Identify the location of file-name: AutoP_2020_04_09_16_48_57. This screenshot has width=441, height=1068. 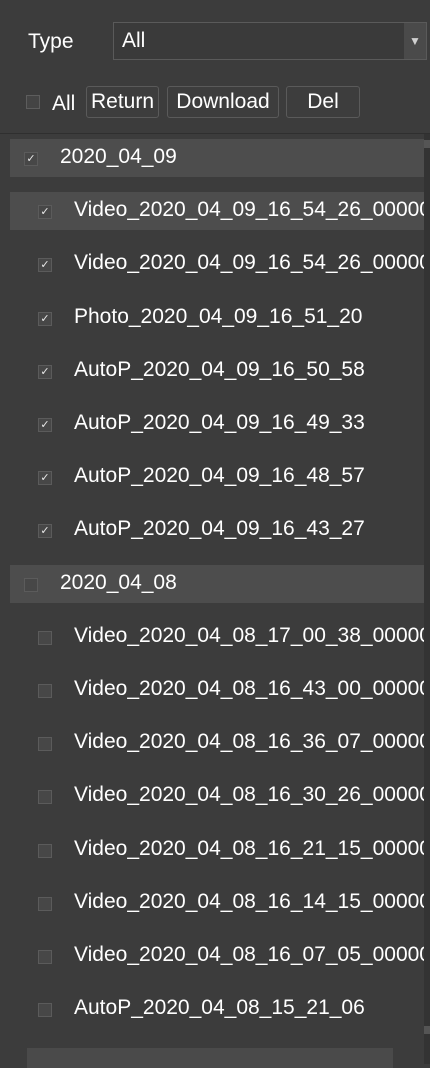
(219, 475).